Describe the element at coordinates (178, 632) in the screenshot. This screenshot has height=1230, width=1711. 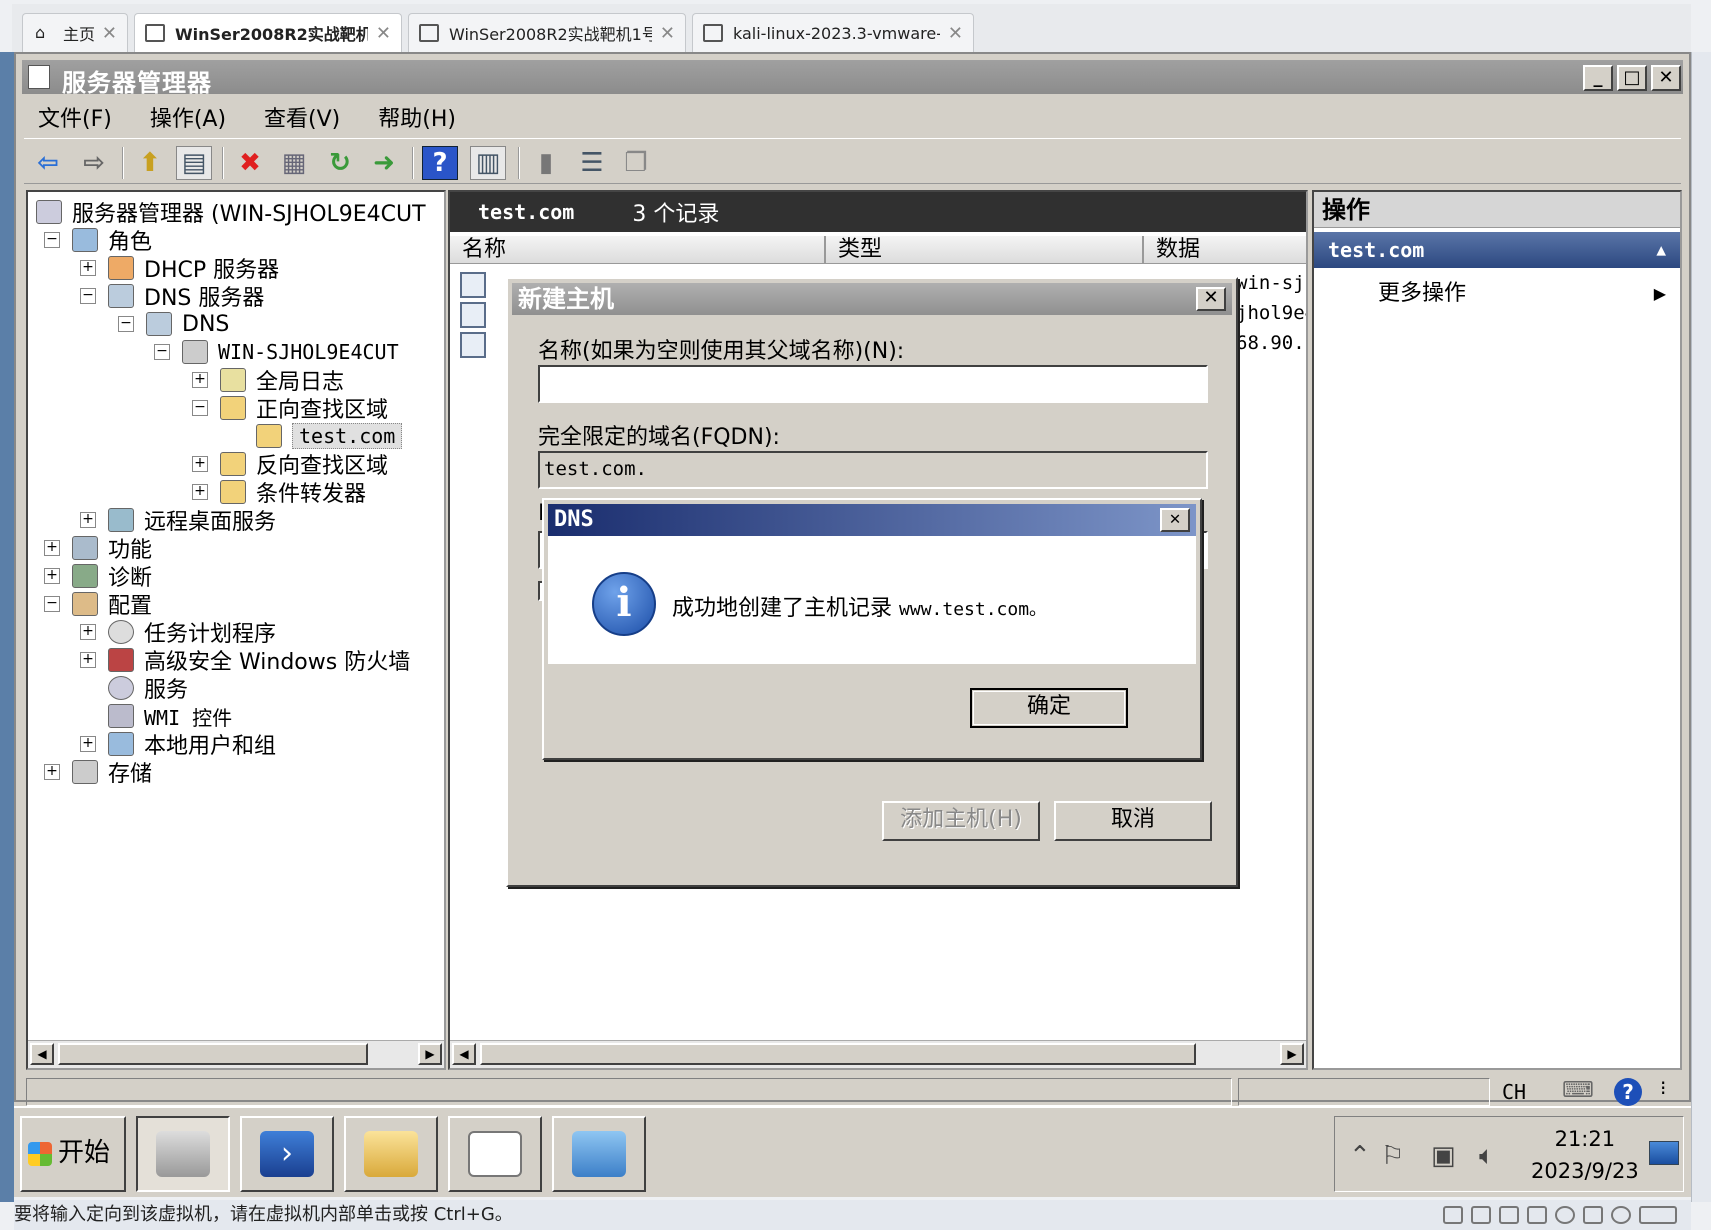
I see `tree-node-task-scheduler: + 任务计划程序` at that location.